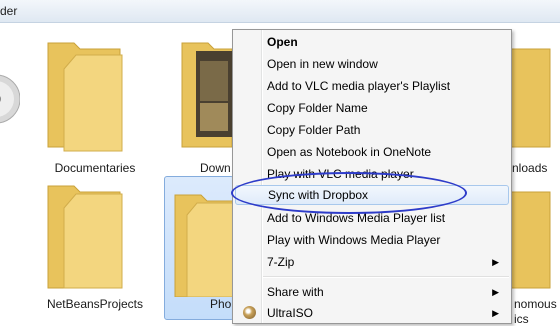 The image size is (560, 326). What do you see at coordinates (9, 11) in the screenshot?
I see `window-title: der` at bounding box center [9, 11].